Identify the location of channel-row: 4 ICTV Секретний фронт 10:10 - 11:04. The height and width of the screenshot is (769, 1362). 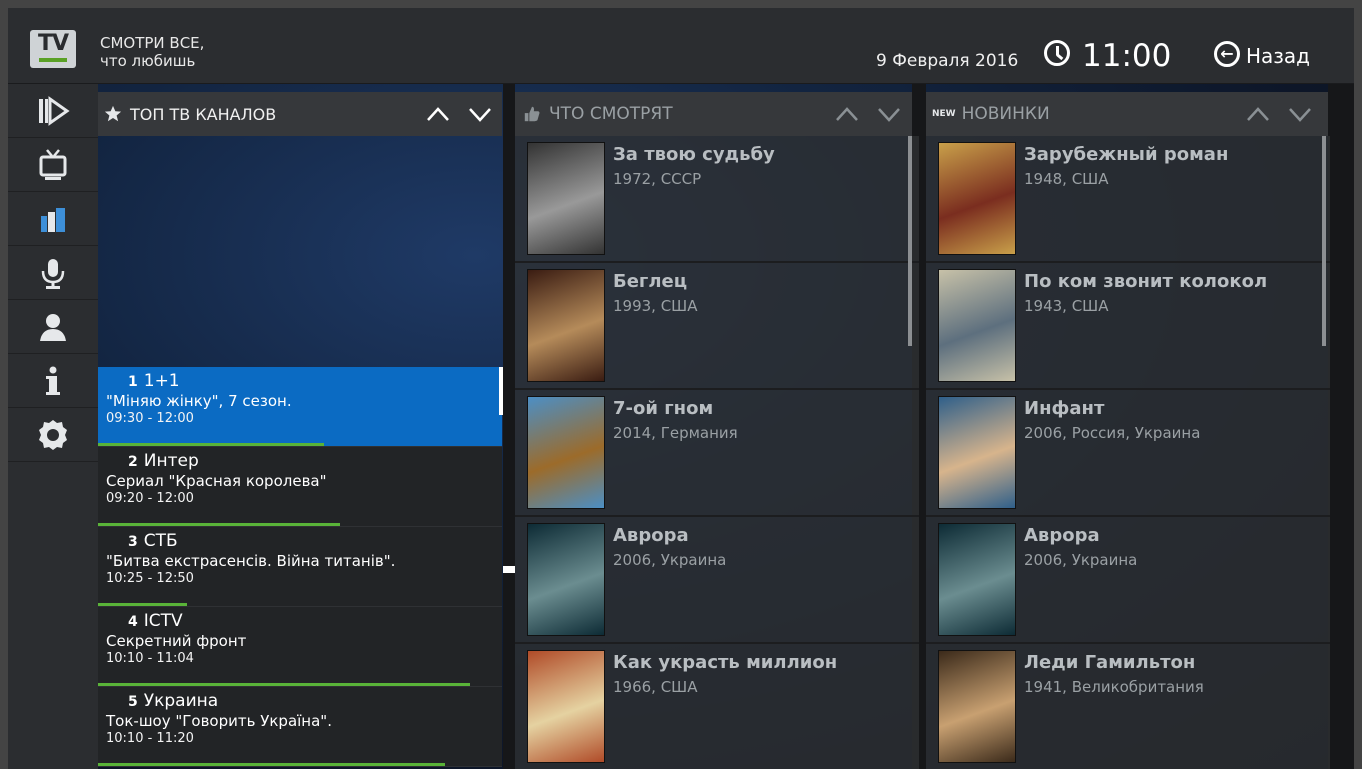
(300, 647).